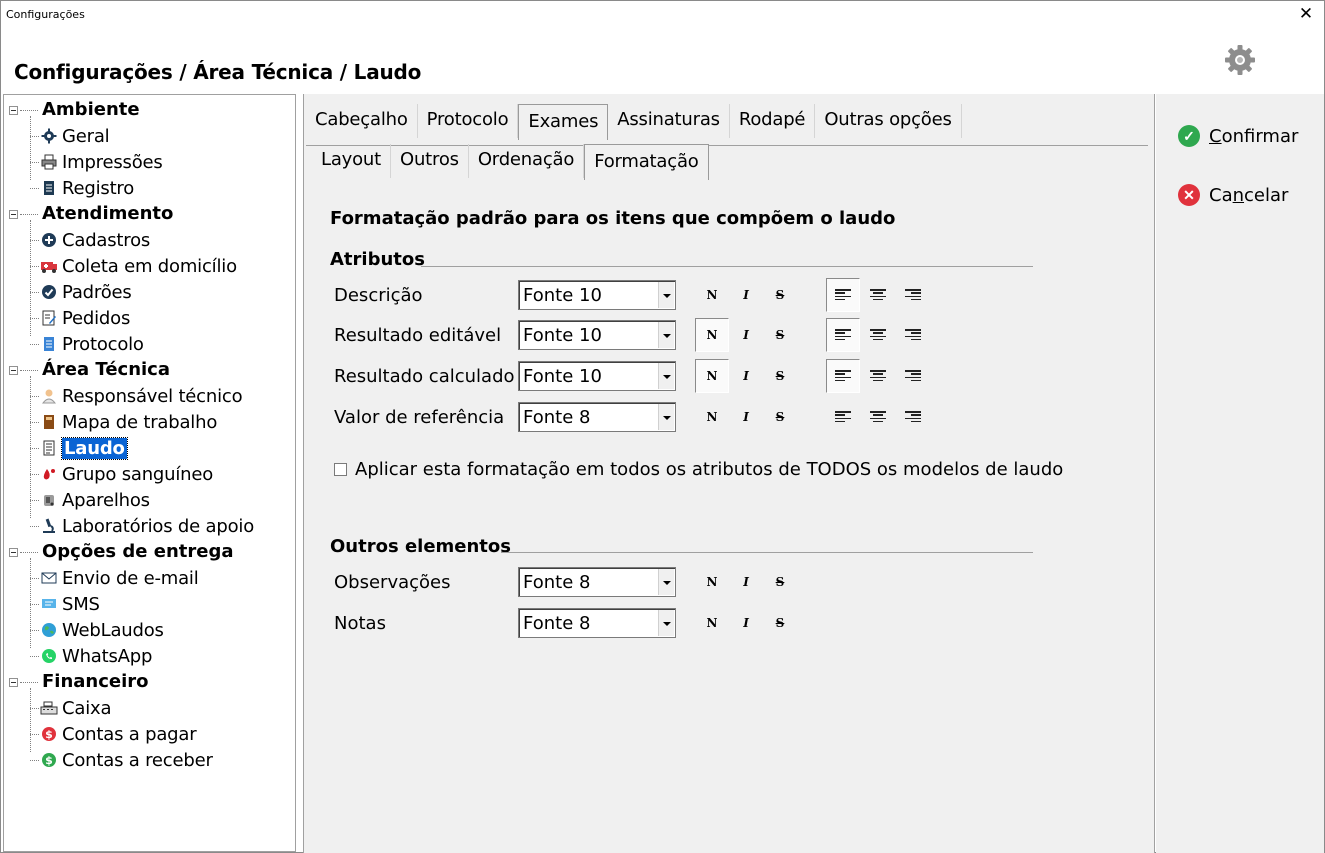 The height and width of the screenshot is (853, 1325). Describe the element at coordinates (340, 469) in the screenshot. I see `apply-all-checkbox` at that location.